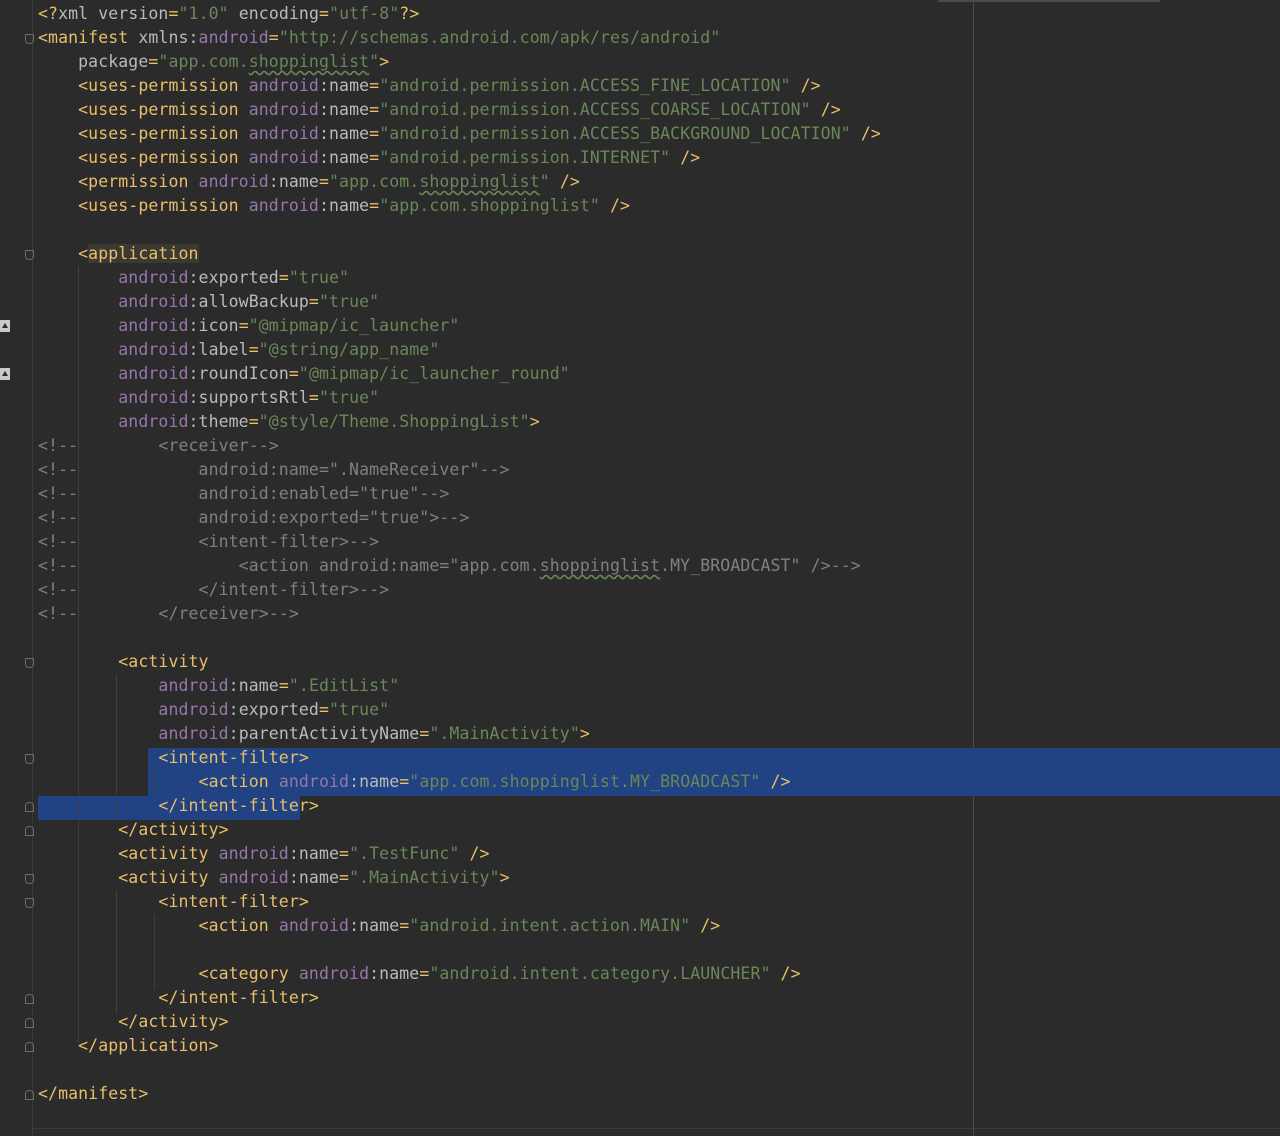 This screenshot has width=1280, height=1136. Describe the element at coordinates (213, 590) in the screenshot. I see `code-line: <!-- </intent-filter>-->` at that location.